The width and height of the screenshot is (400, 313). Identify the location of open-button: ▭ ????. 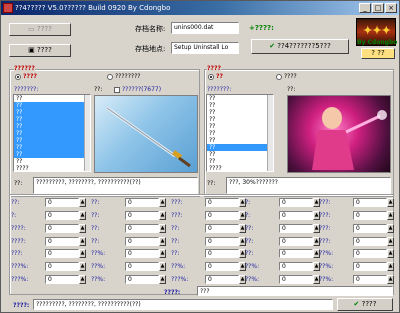
(40, 29).